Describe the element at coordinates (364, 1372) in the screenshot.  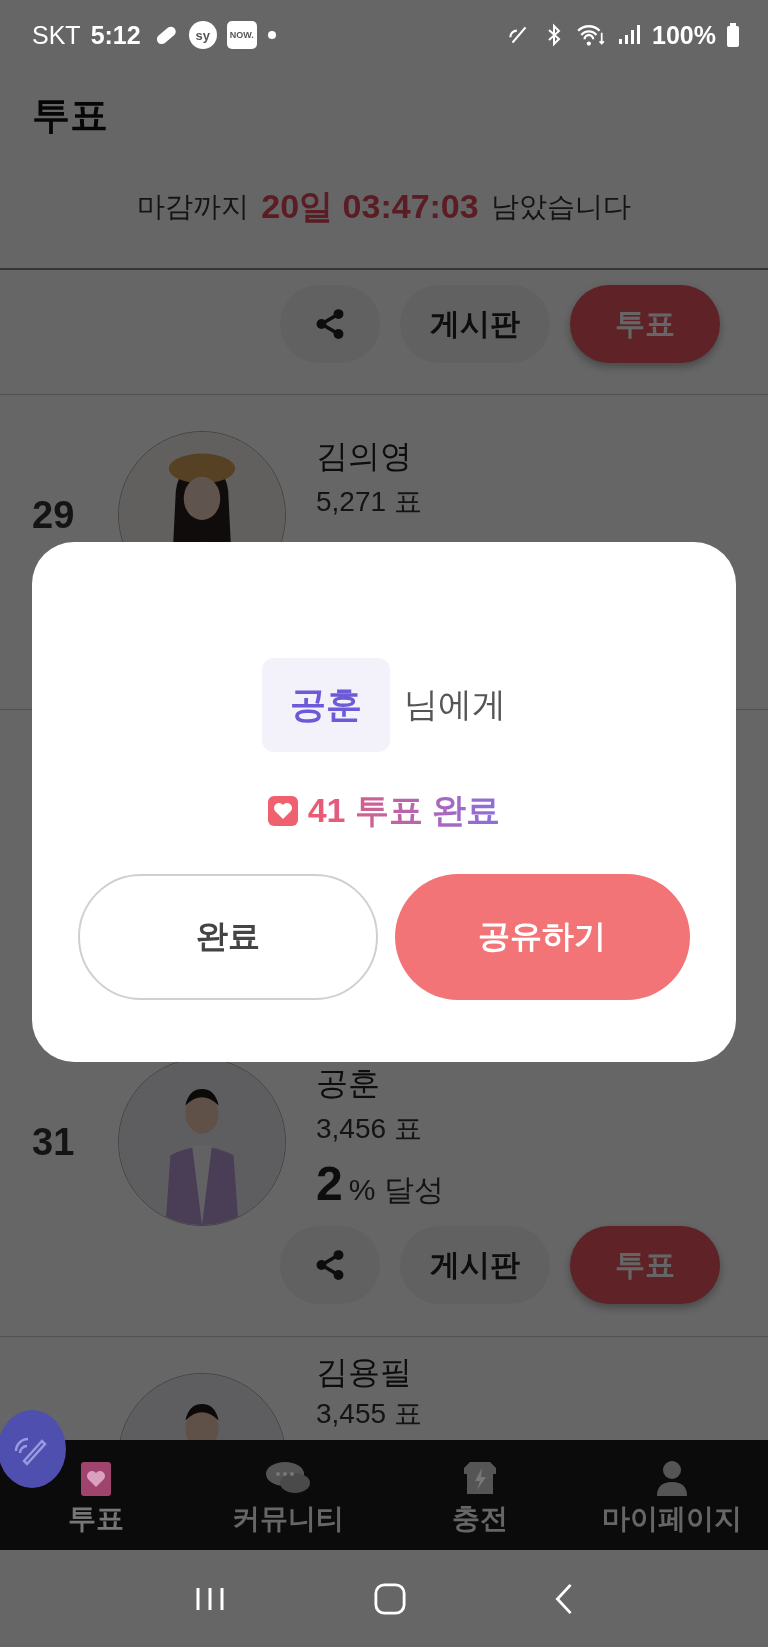
I see `candidate-name: 김용필` at that location.